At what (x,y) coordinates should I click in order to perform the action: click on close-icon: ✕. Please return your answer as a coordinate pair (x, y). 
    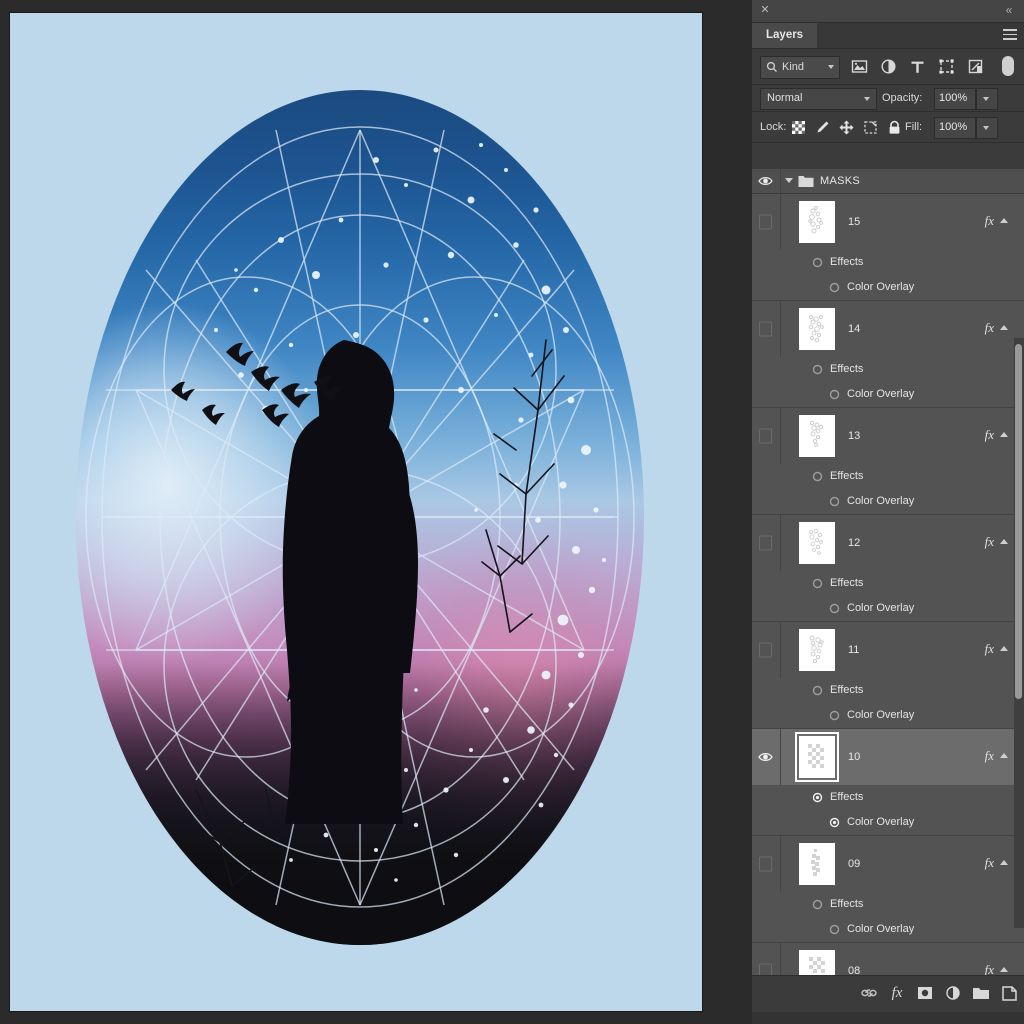
    Looking at the image, I should click on (765, 10).